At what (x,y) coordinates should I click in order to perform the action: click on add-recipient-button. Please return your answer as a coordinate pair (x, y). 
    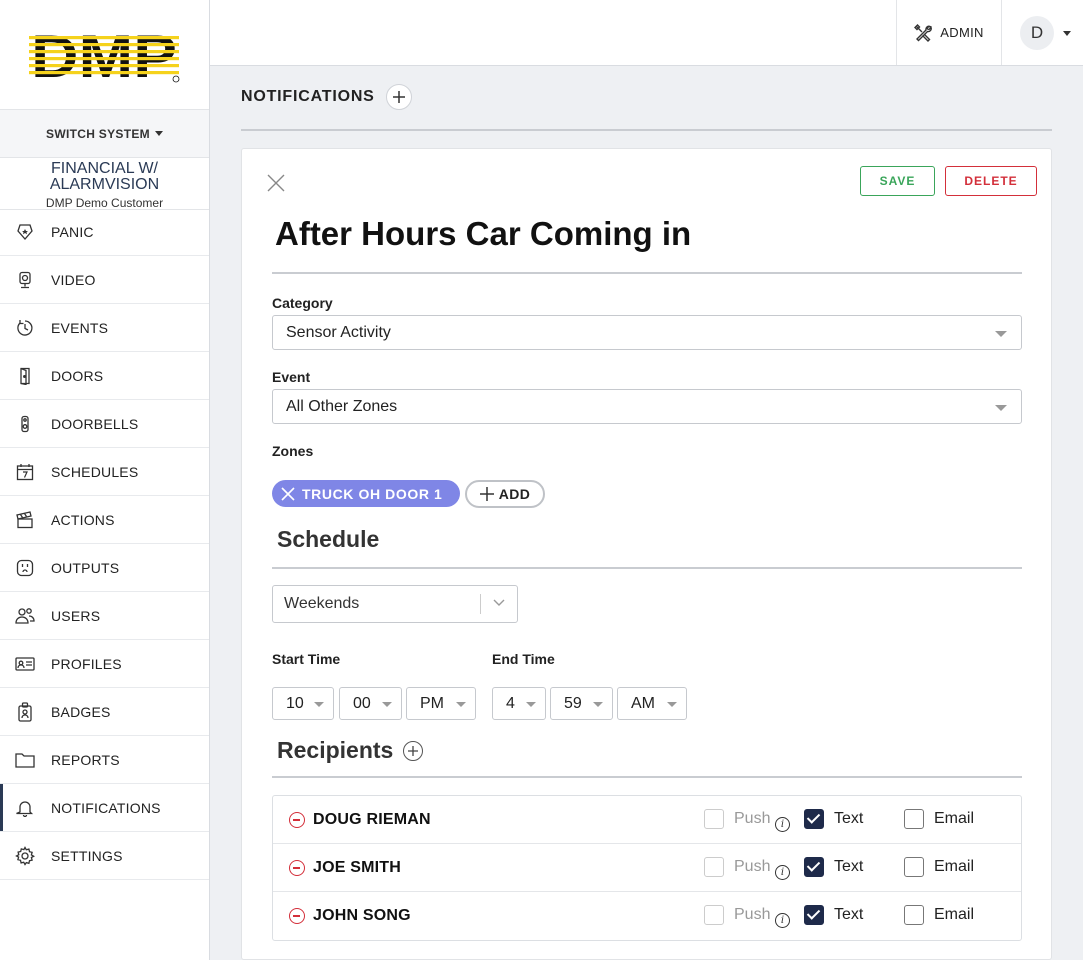
    Looking at the image, I should click on (413, 750).